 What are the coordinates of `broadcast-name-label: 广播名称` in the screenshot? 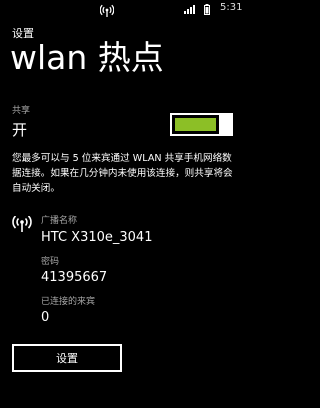 It's located at (59, 221).